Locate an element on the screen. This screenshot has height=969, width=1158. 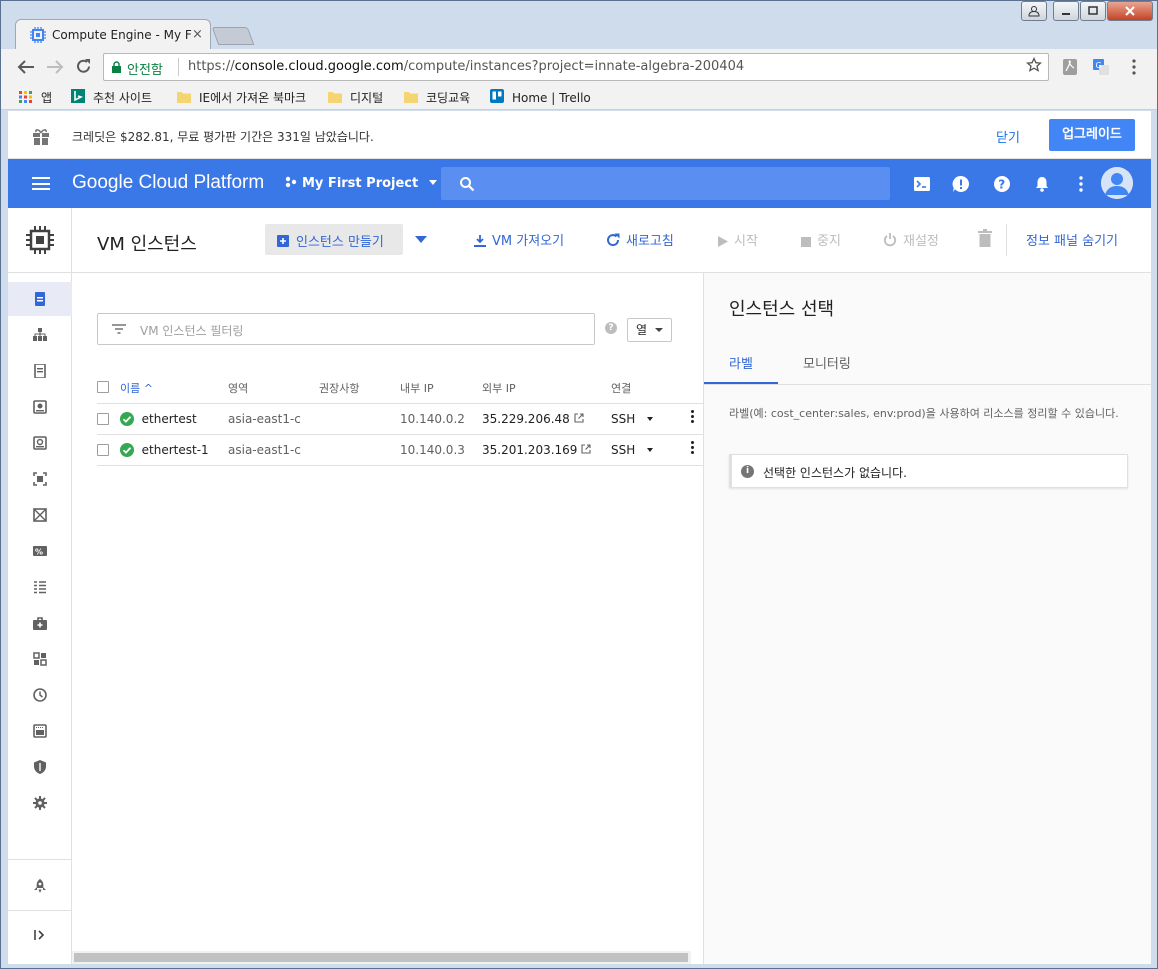
sidebar-item-snapshots is located at coordinates (40, 443).